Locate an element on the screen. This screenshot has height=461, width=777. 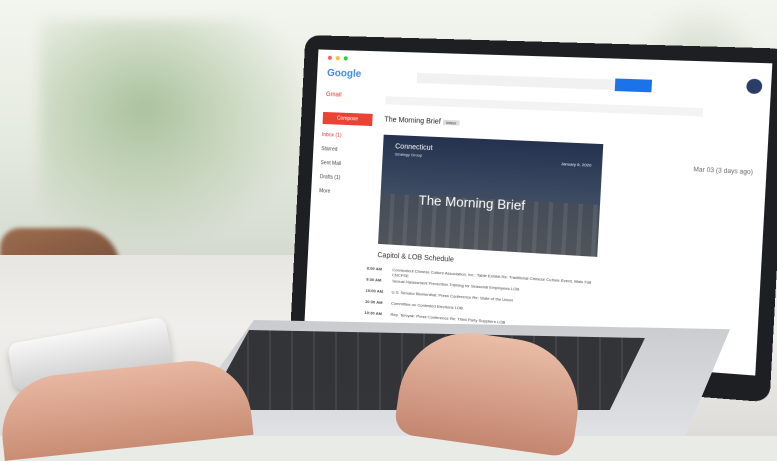
close-dot is located at coordinates (329, 57).